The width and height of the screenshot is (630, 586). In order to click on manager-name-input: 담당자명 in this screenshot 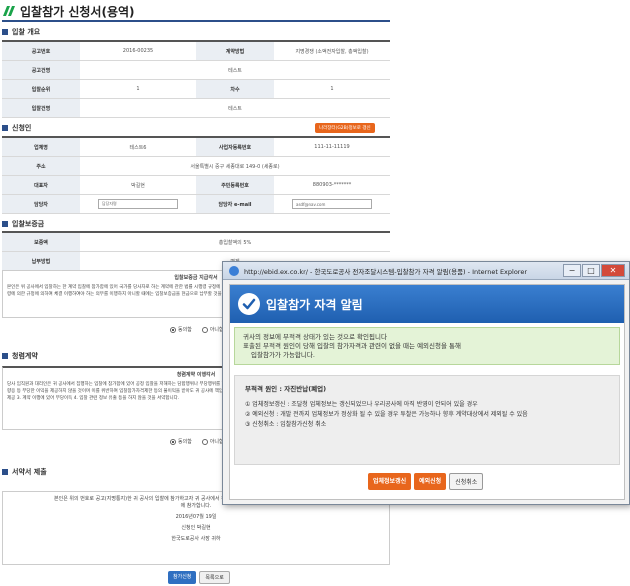, I will do `click(138, 204)`.